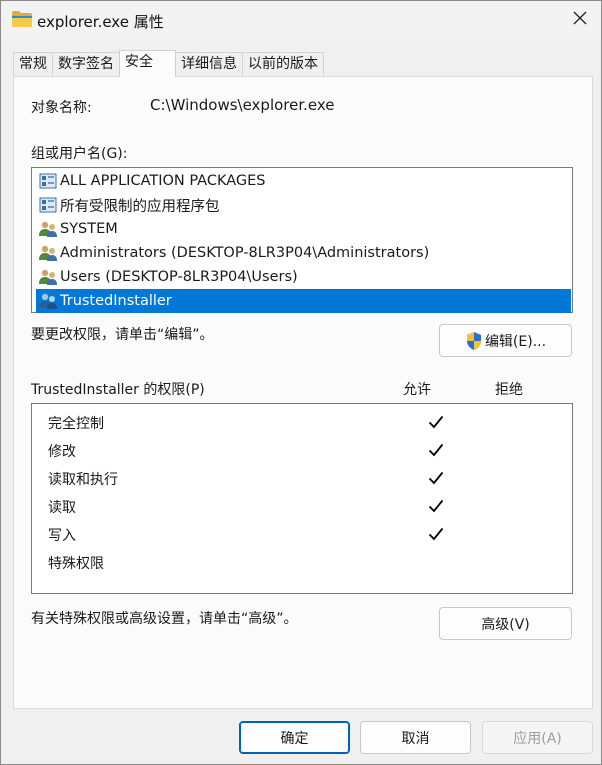 This screenshot has height=765, width=602. Describe the element at coordinates (140, 206) in the screenshot. I see `list-item-label: 所有受限制的应用程序包` at that location.